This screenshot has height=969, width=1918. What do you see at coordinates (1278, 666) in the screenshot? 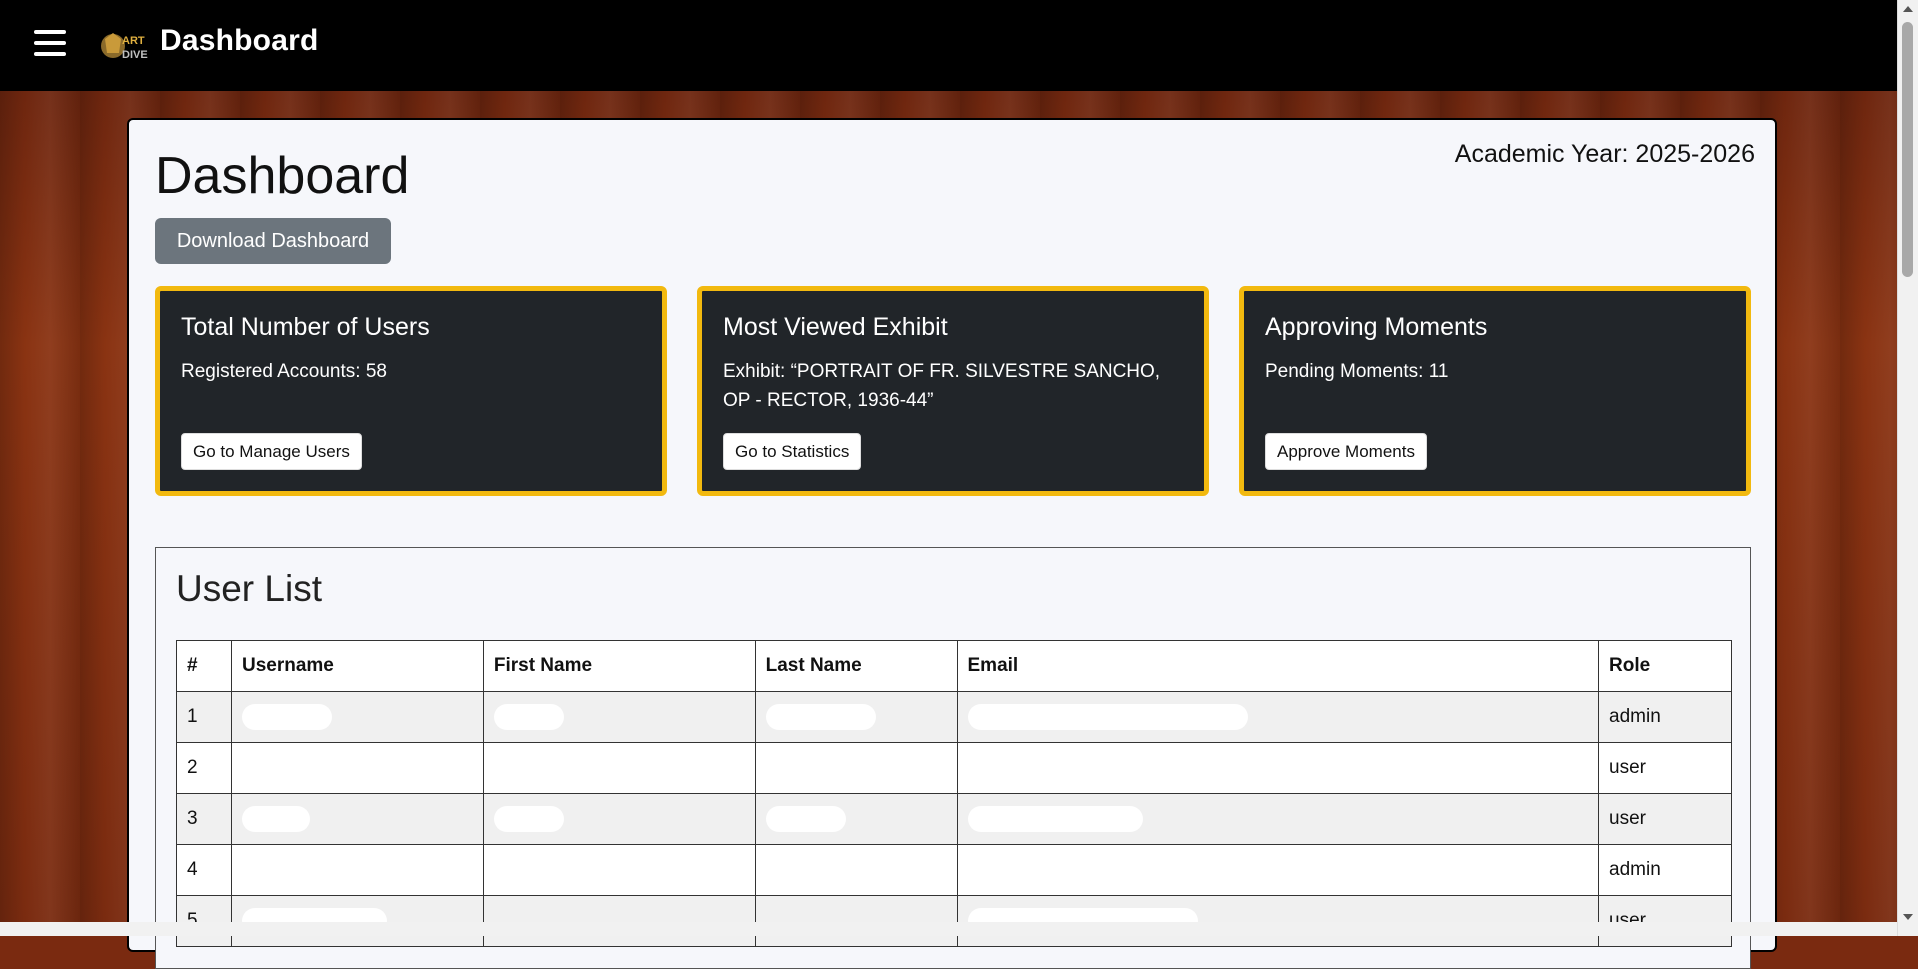
I see `col-header-email: Email` at bounding box center [1278, 666].